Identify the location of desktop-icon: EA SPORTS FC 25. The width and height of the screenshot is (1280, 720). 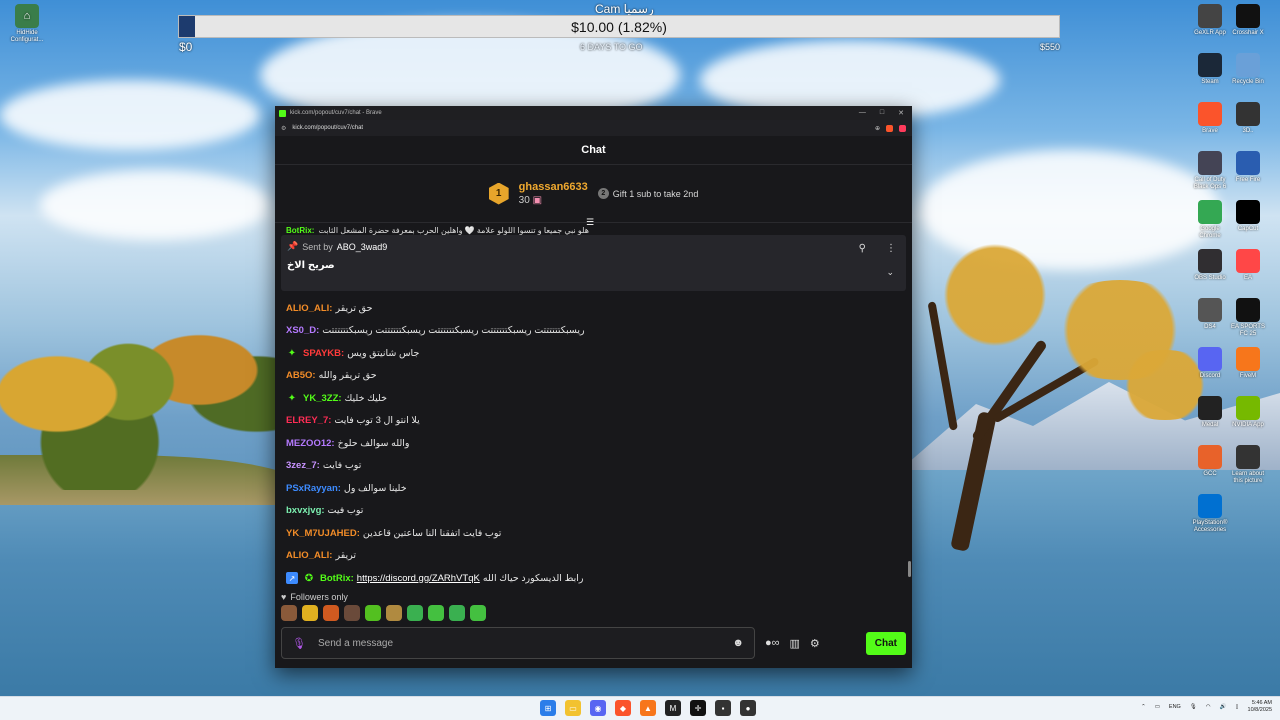
(1248, 318).